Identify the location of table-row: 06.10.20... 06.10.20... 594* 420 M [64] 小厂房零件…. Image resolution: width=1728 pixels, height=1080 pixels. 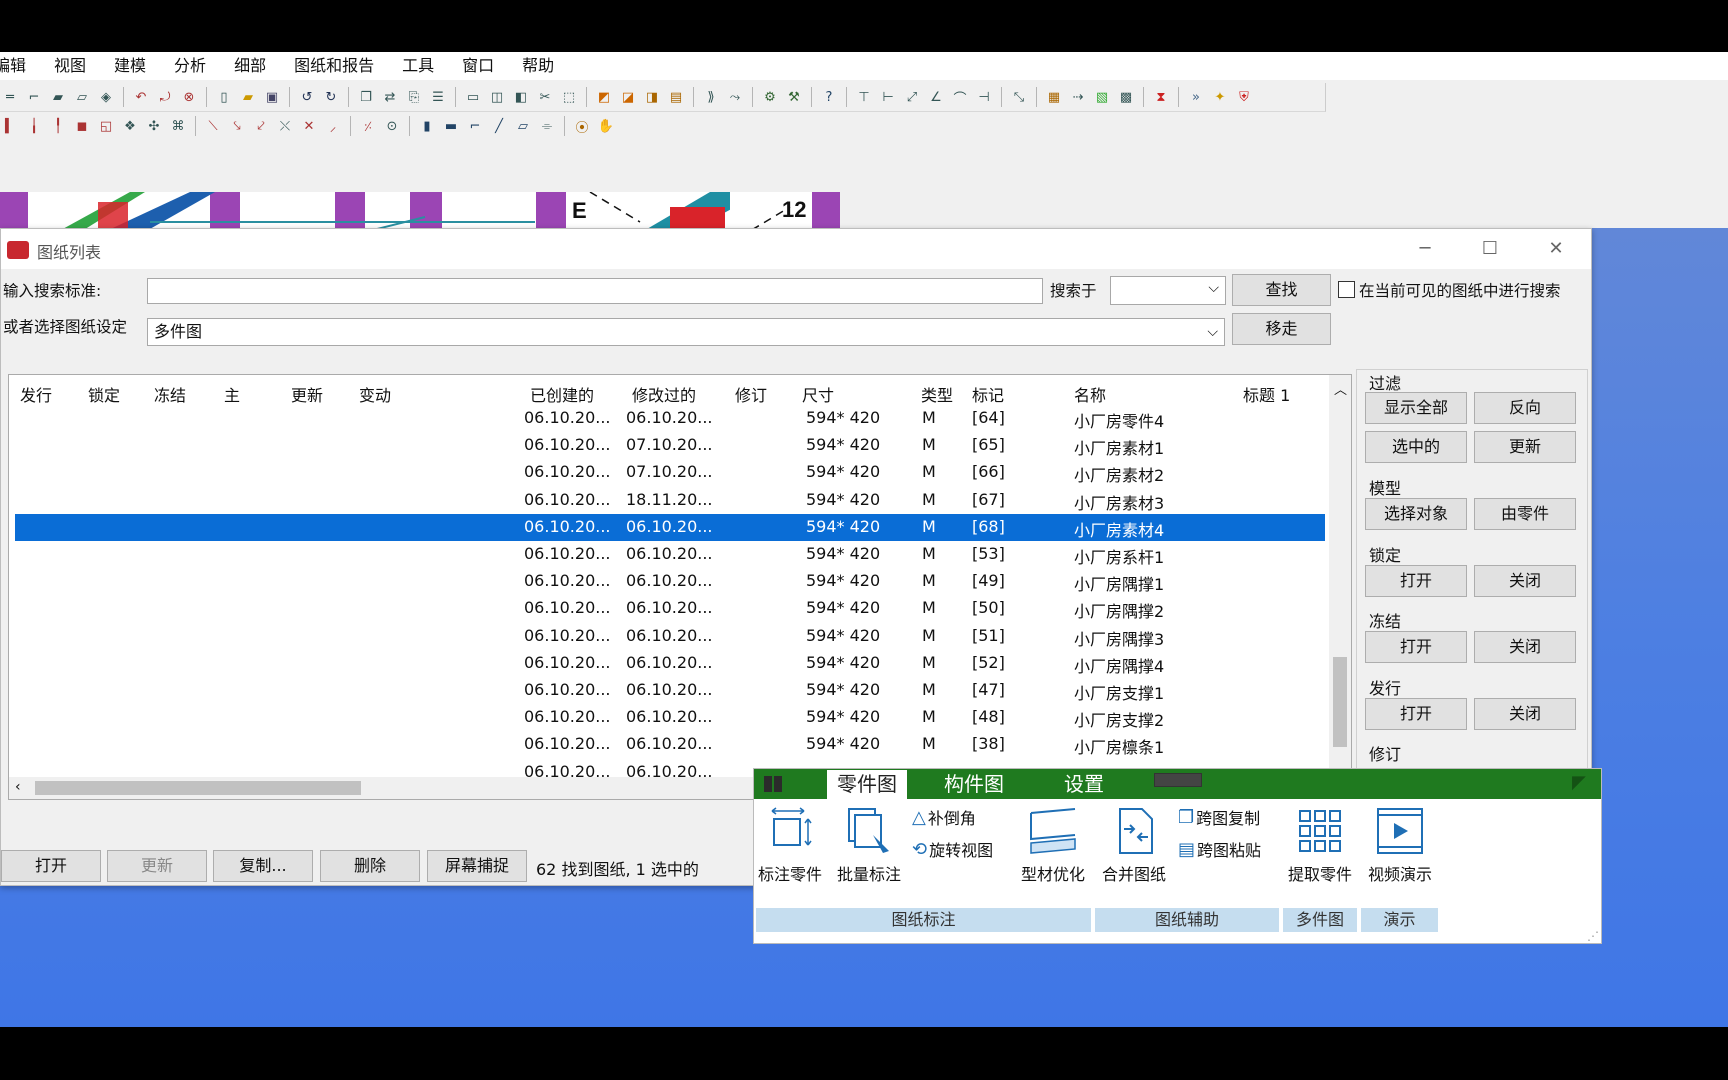
(670, 418).